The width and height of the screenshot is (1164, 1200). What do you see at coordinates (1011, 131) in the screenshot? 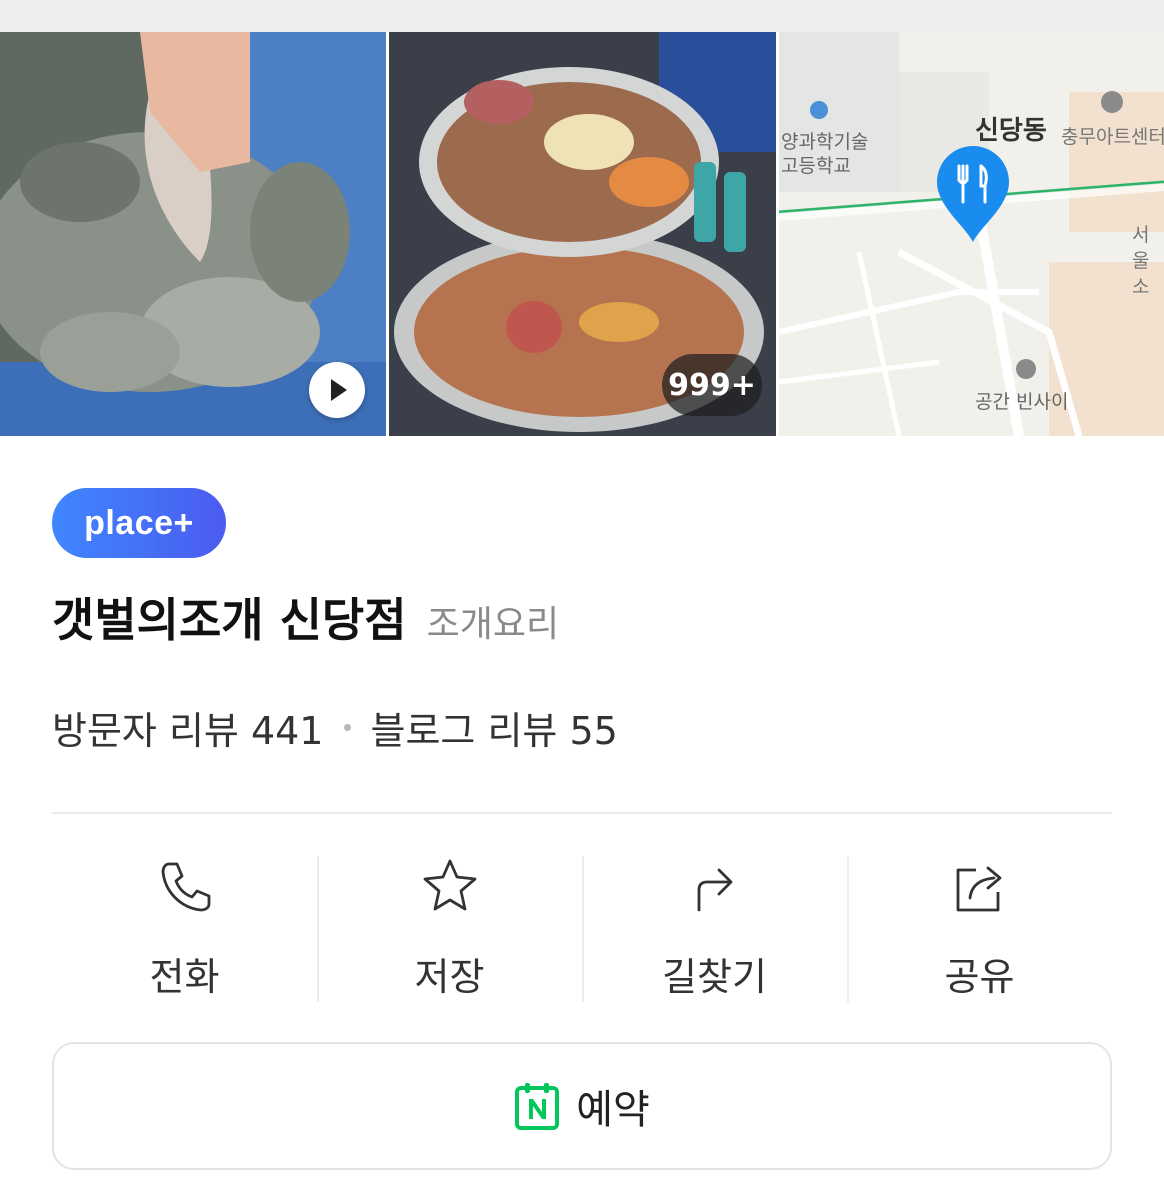
I see `map-label-dong: 신당동` at bounding box center [1011, 131].